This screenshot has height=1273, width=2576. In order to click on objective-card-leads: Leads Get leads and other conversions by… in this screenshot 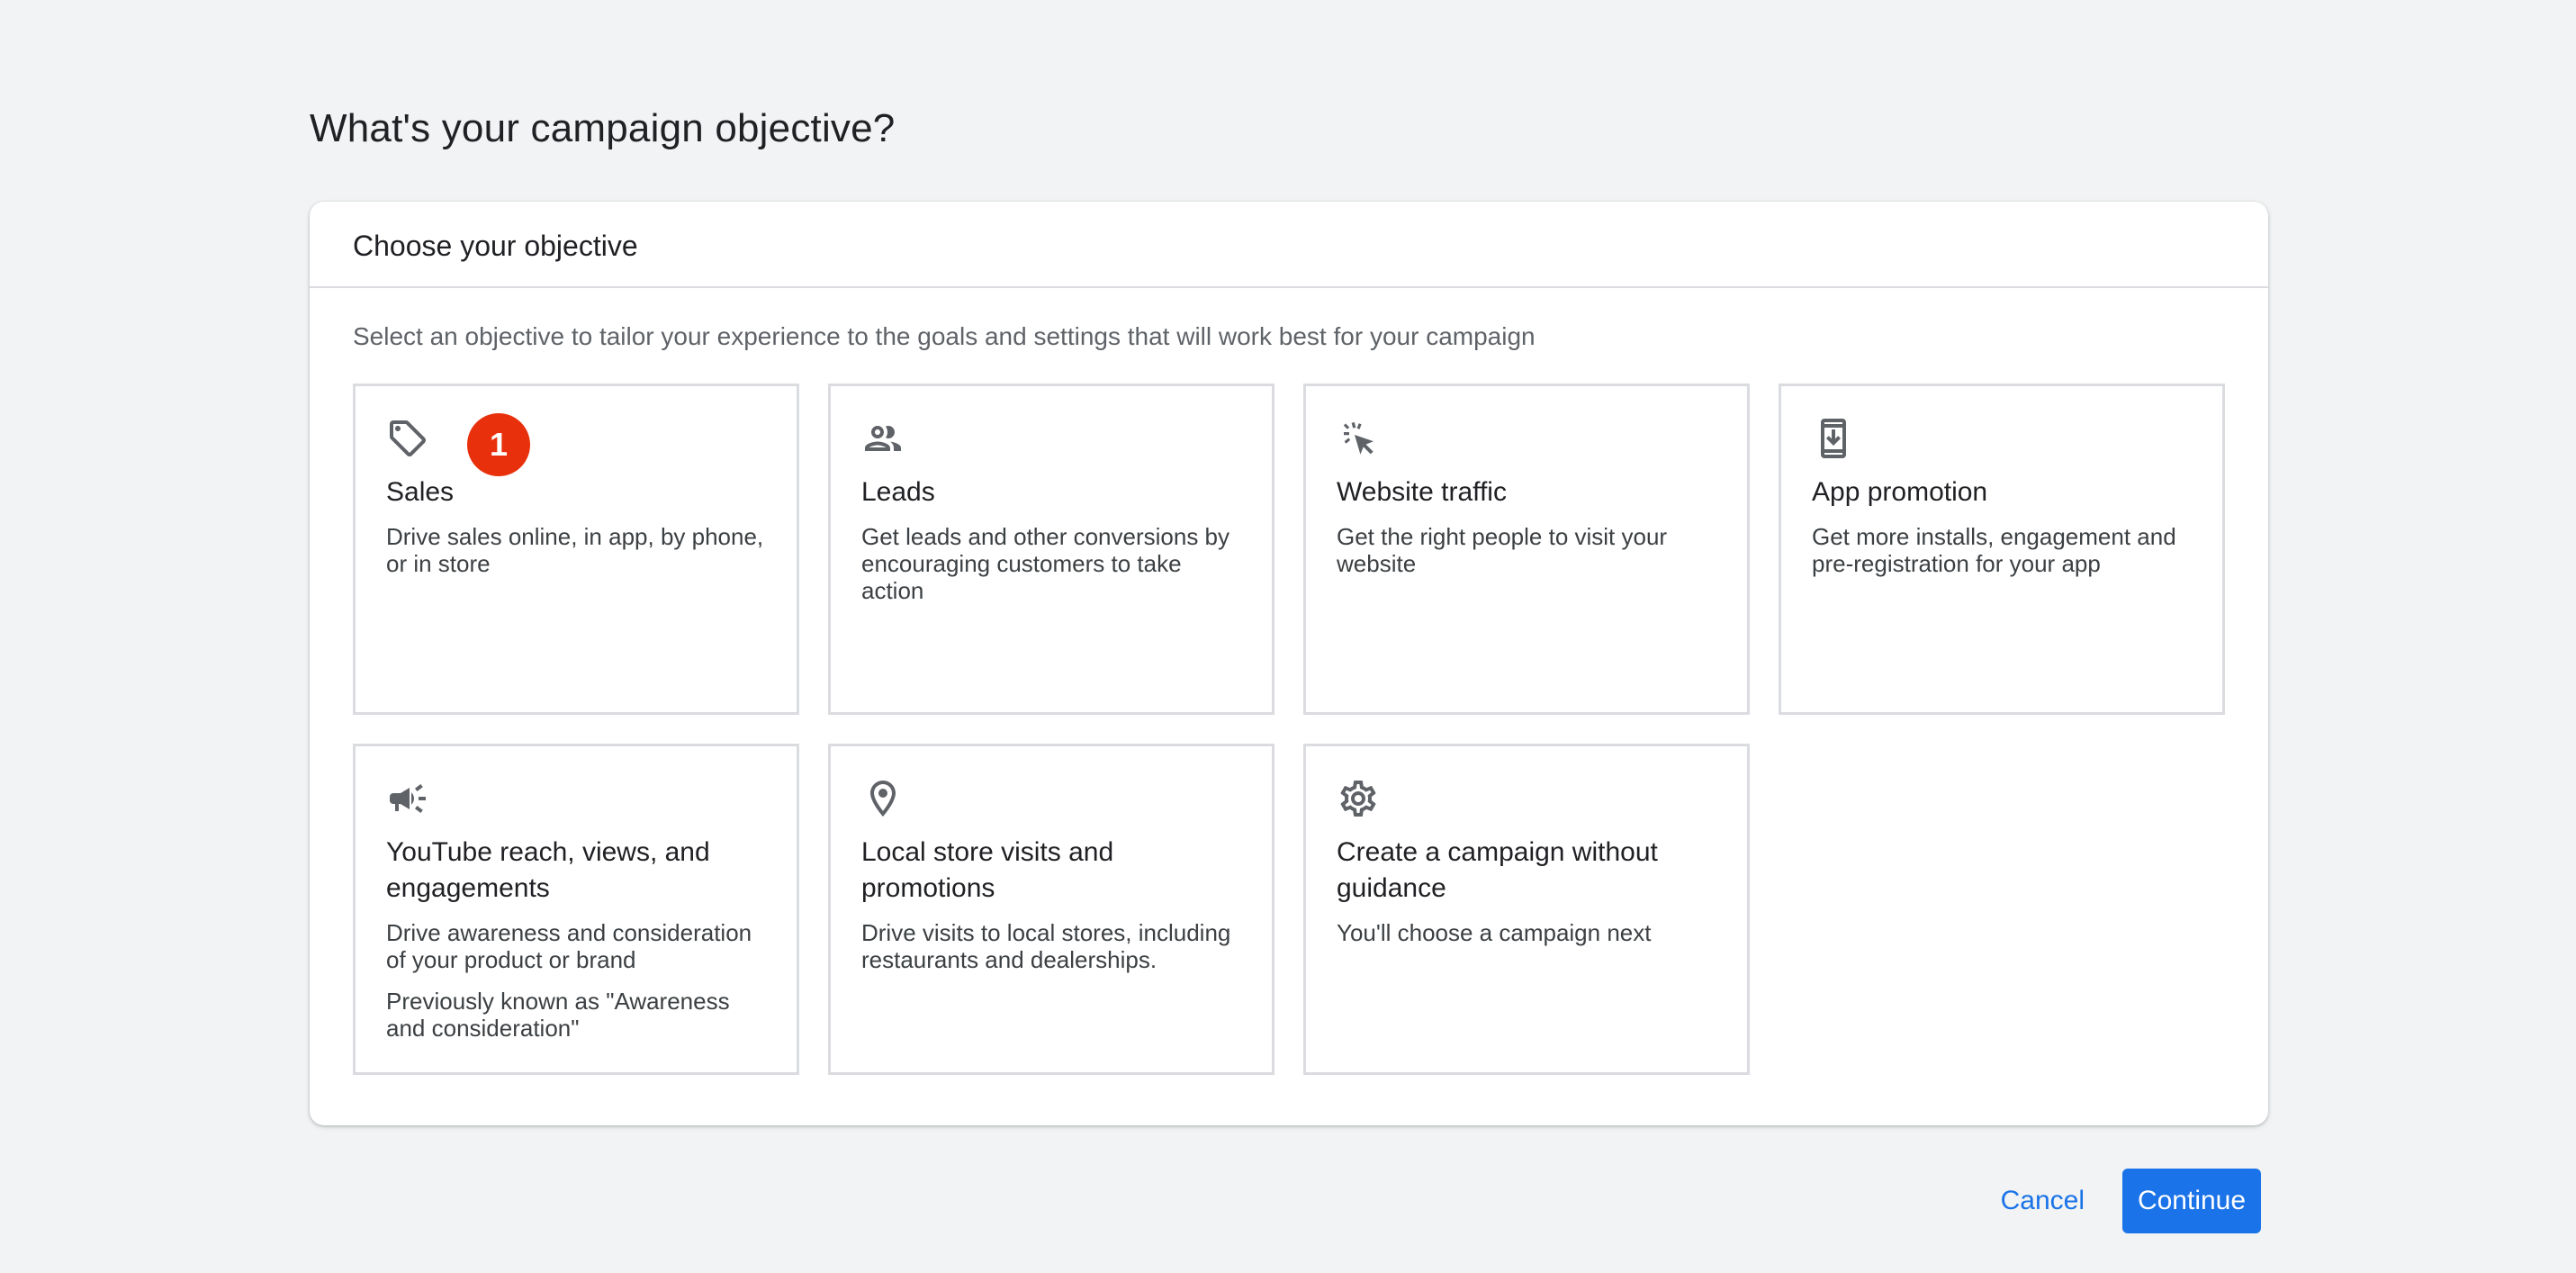, I will do `click(1051, 550)`.